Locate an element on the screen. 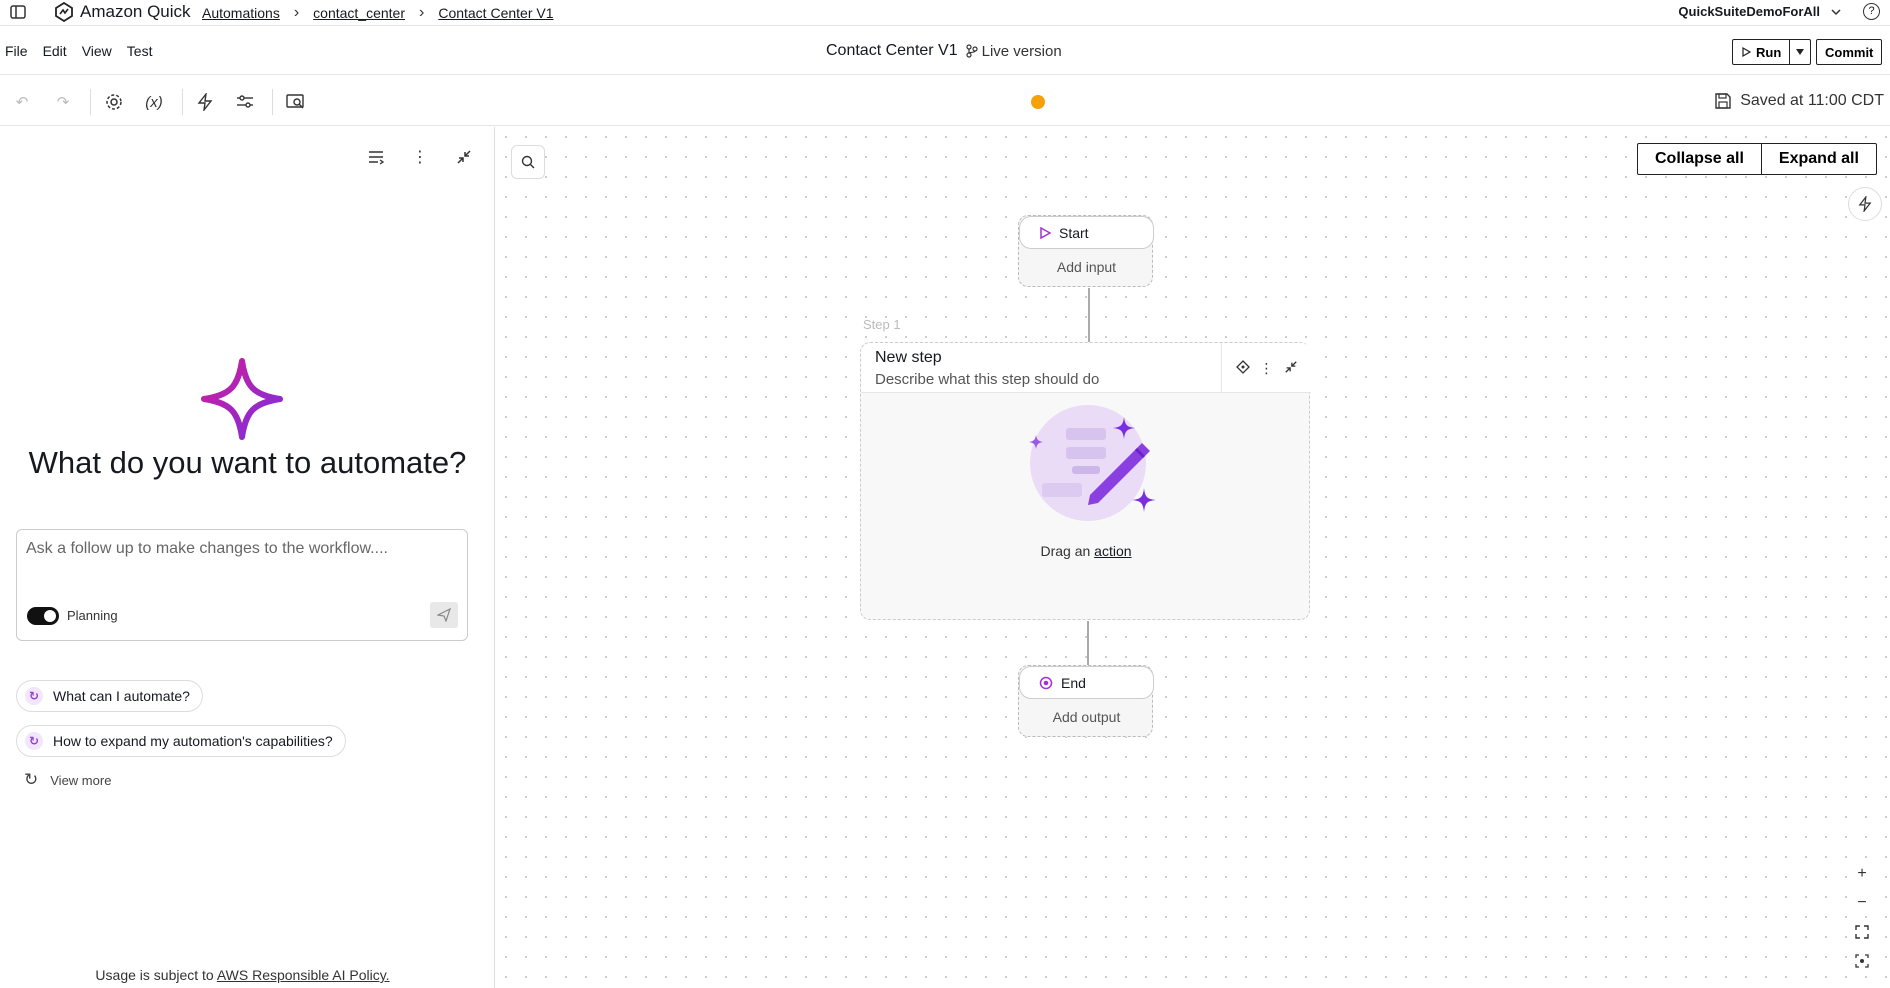  send-icon is located at coordinates (444, 615).